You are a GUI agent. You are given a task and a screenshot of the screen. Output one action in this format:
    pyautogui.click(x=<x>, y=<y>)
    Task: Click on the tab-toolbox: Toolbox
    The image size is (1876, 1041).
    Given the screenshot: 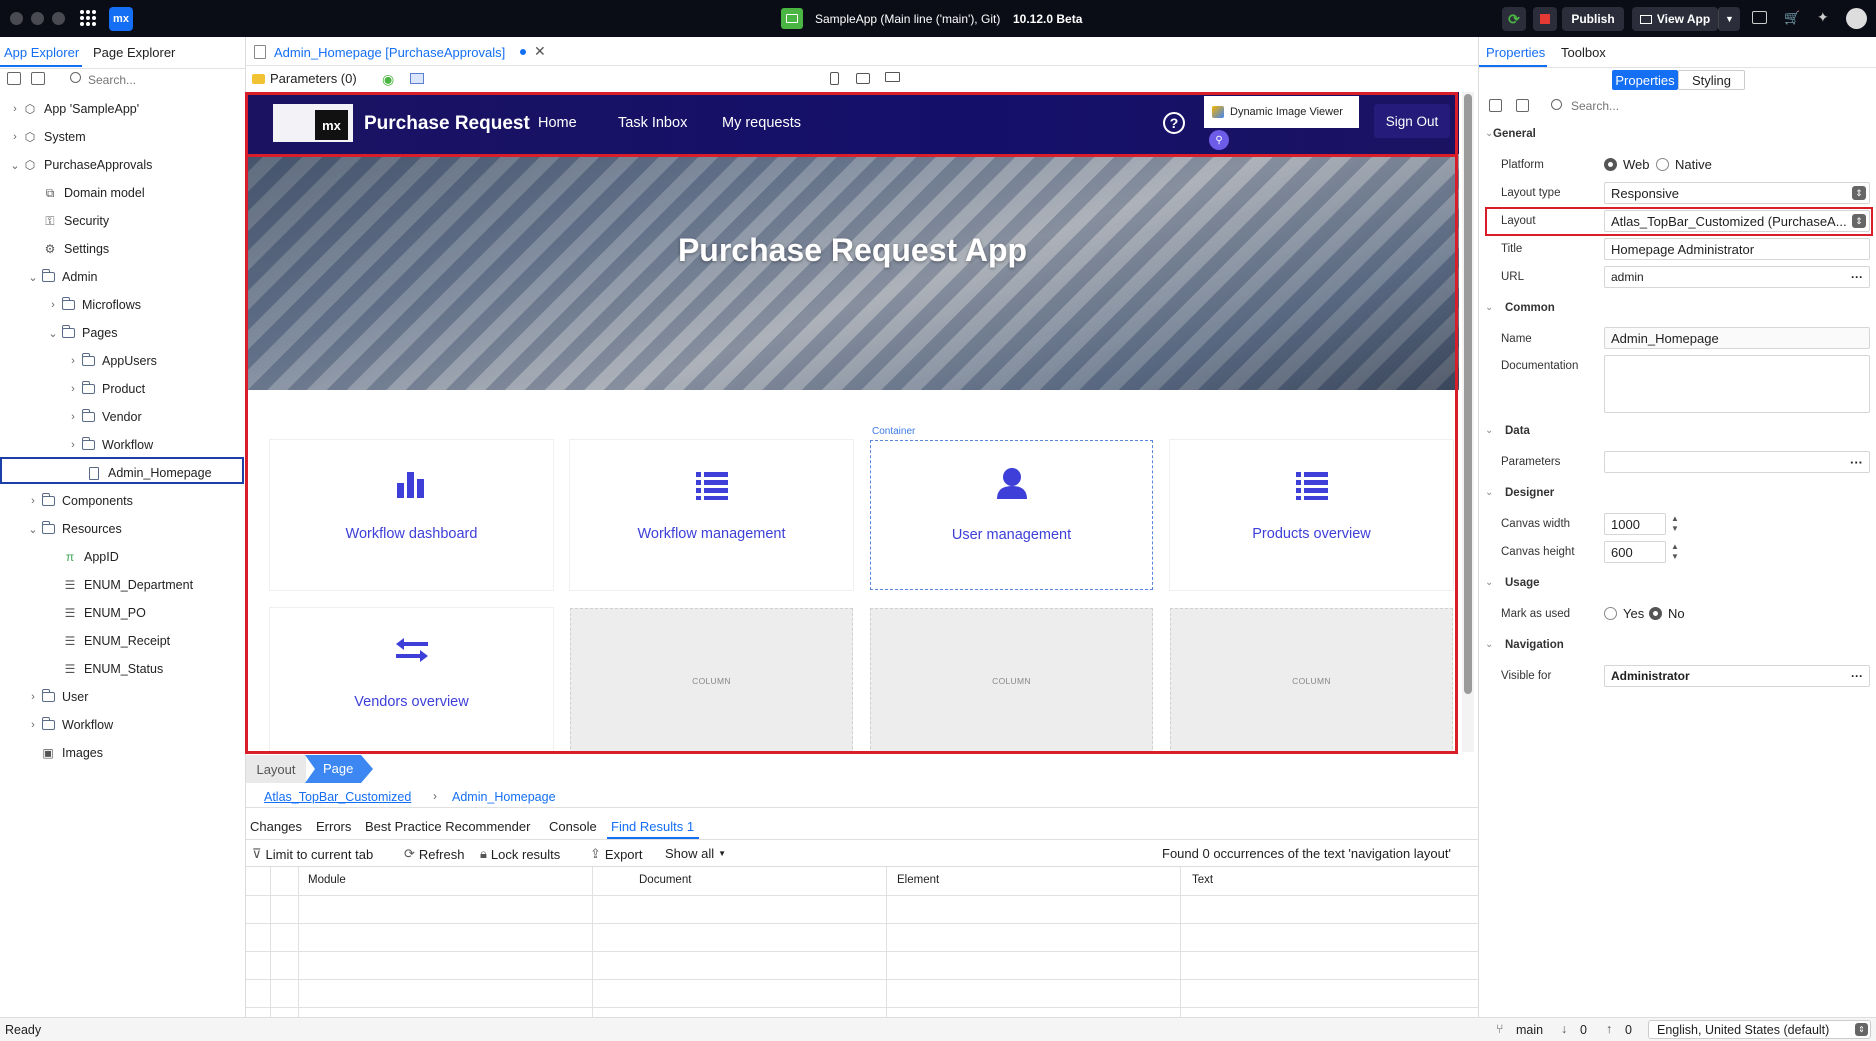 What is the action you would take?
    pyautogui.click(x=1583, y=52)
    